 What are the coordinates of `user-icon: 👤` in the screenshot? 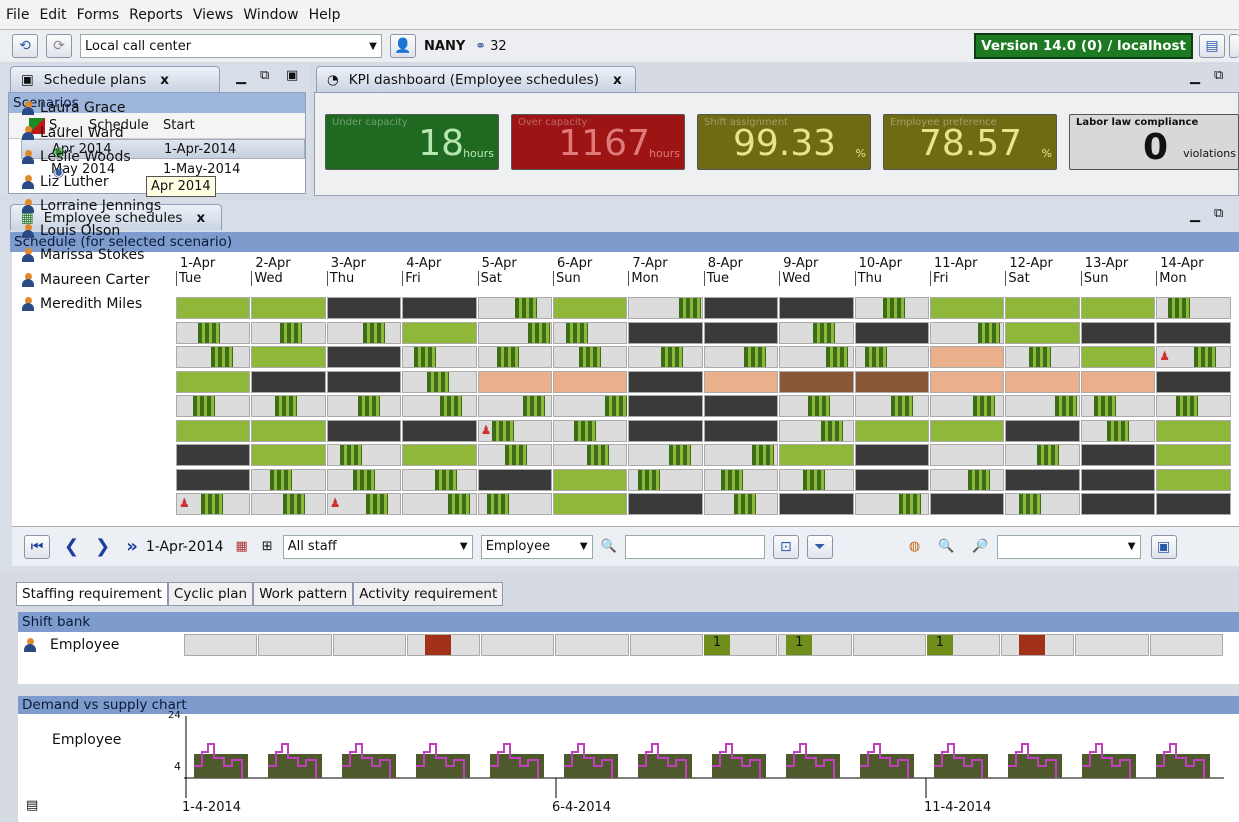 It's located at (403, 46).